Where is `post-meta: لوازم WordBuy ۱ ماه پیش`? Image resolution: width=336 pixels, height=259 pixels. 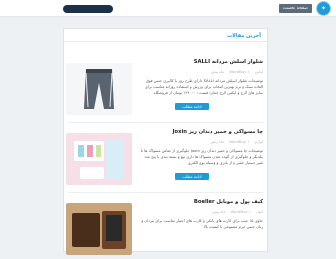
post-meta: لوازم WordBuy ۱ ماه پیش is located at coordinates (203, 141).